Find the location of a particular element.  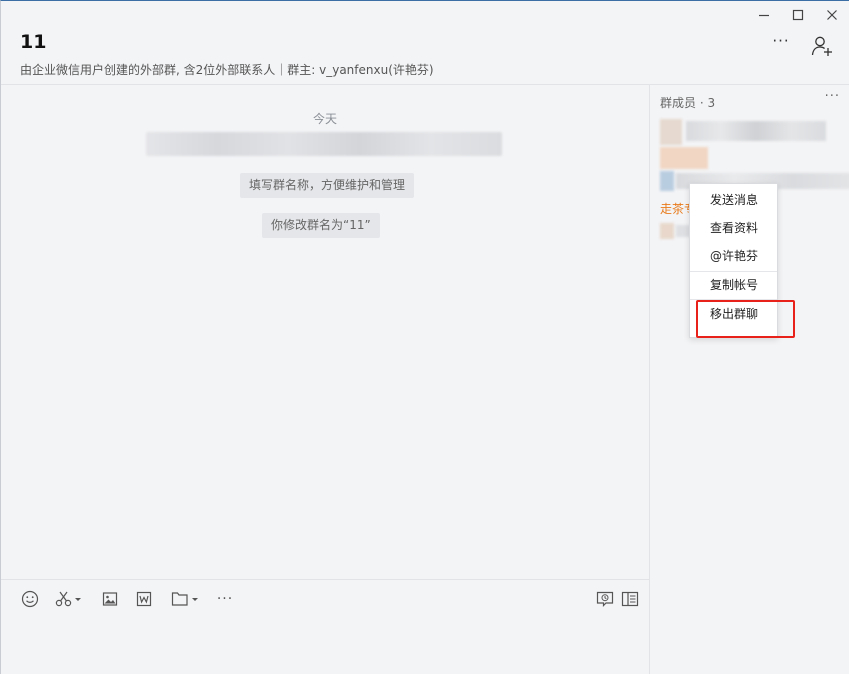

emoji-button is located at coordinates (30, 599).